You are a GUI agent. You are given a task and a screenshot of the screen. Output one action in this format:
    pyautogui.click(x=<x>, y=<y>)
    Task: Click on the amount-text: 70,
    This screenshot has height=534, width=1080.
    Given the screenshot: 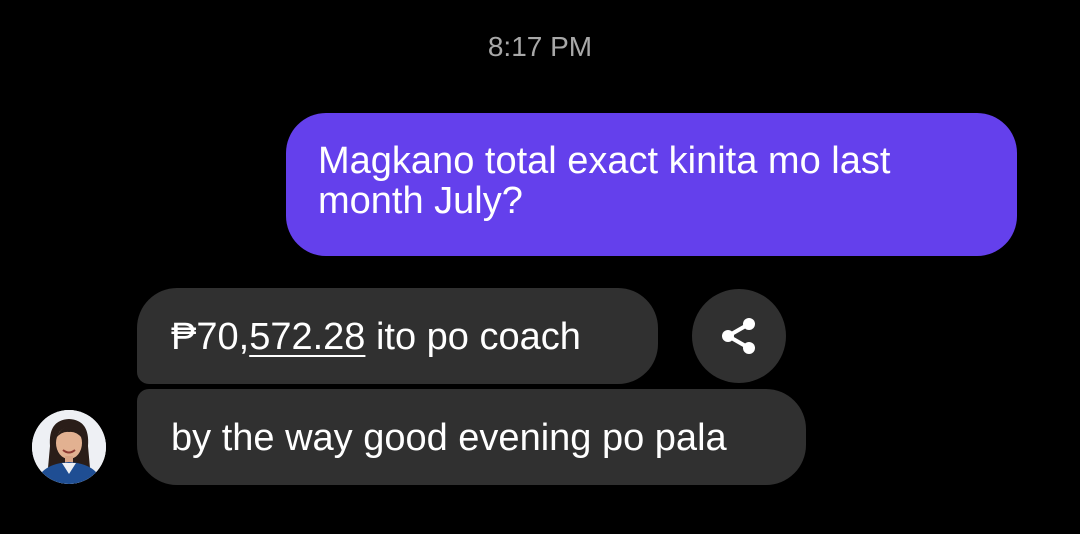 What is the action you would take?
    pyautogui.click(x=223, y=337)
    